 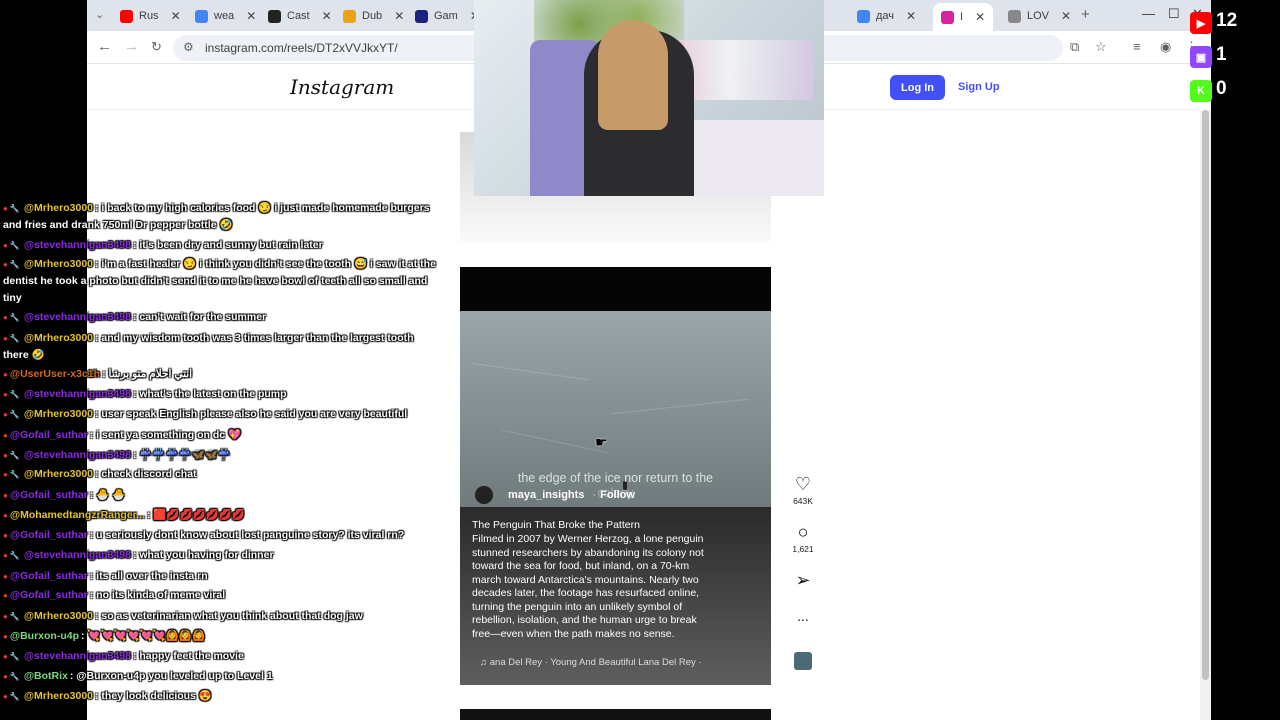 What do you see at coordinates (1205, 395) in the screenshot?
I see `scrollbar-thumb` at bounding box center [1205, 395].